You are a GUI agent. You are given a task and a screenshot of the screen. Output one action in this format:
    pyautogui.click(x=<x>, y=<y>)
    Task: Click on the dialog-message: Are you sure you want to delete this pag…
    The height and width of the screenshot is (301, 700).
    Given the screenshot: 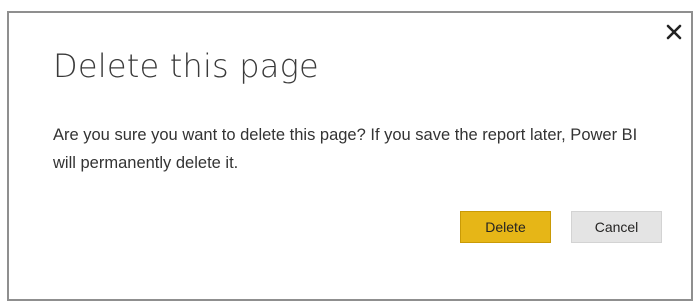 What is the action you would take?
    pyautogui.click(x=345, y=149)
    